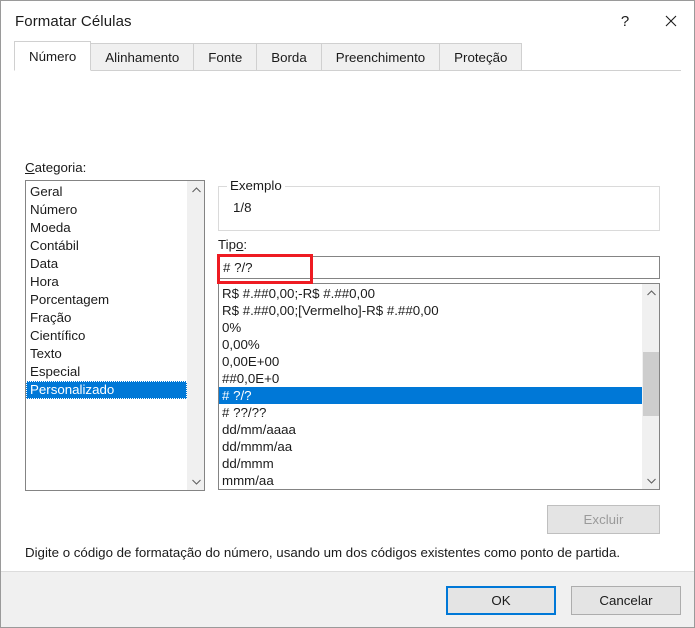 The height and width of the screenshot is (628, 695). I want to click on category-item-hora: Hora, so click(106, 282).